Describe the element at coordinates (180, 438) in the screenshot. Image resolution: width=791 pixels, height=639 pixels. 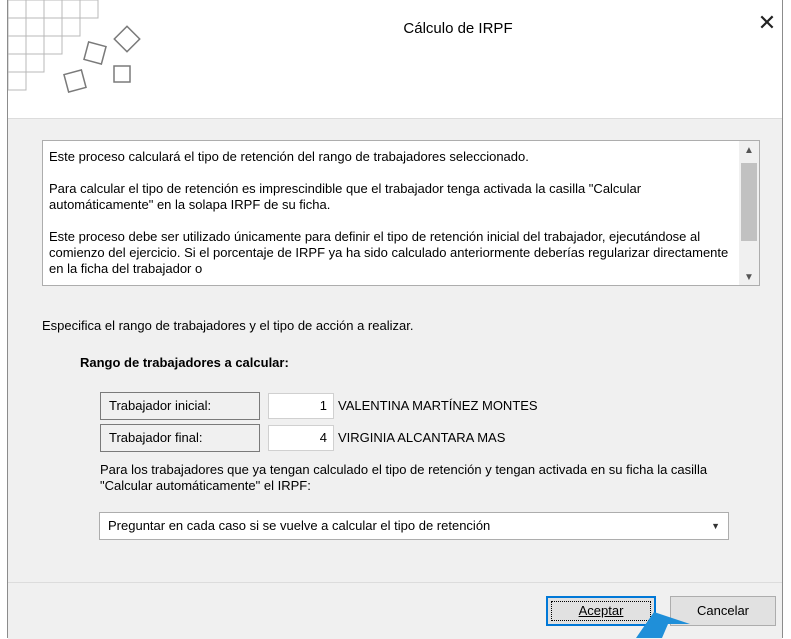
I see `end-worker-button: Trabajador final:` at that location.